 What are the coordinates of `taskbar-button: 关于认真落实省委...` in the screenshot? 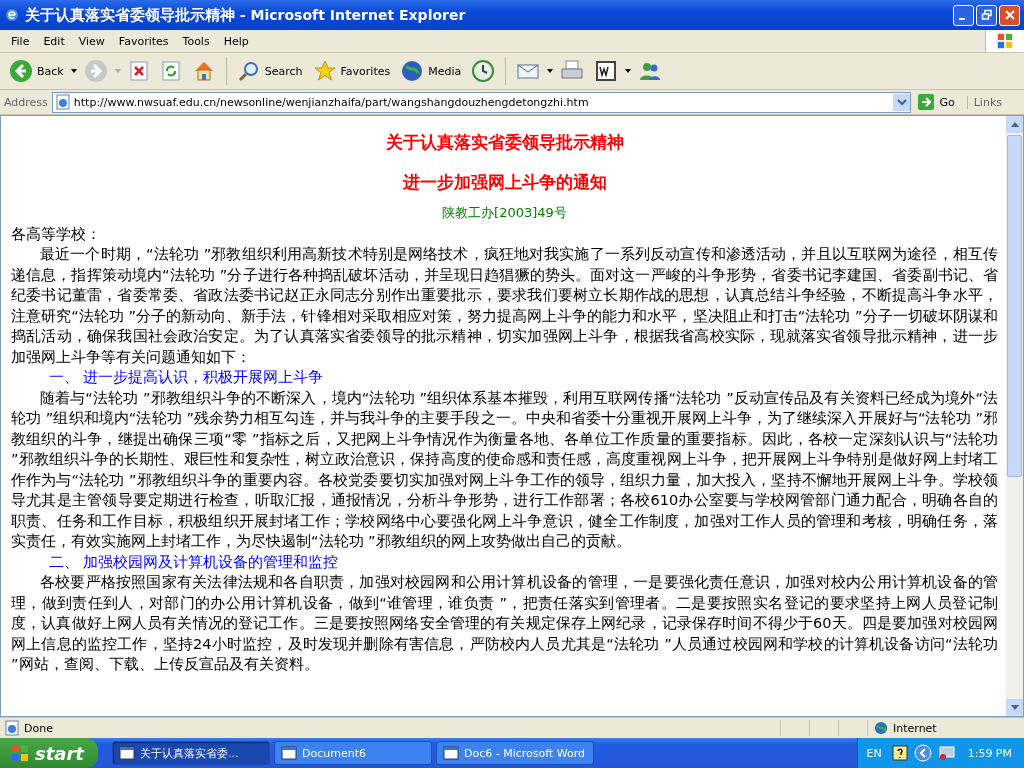 It's located at (191, 753).